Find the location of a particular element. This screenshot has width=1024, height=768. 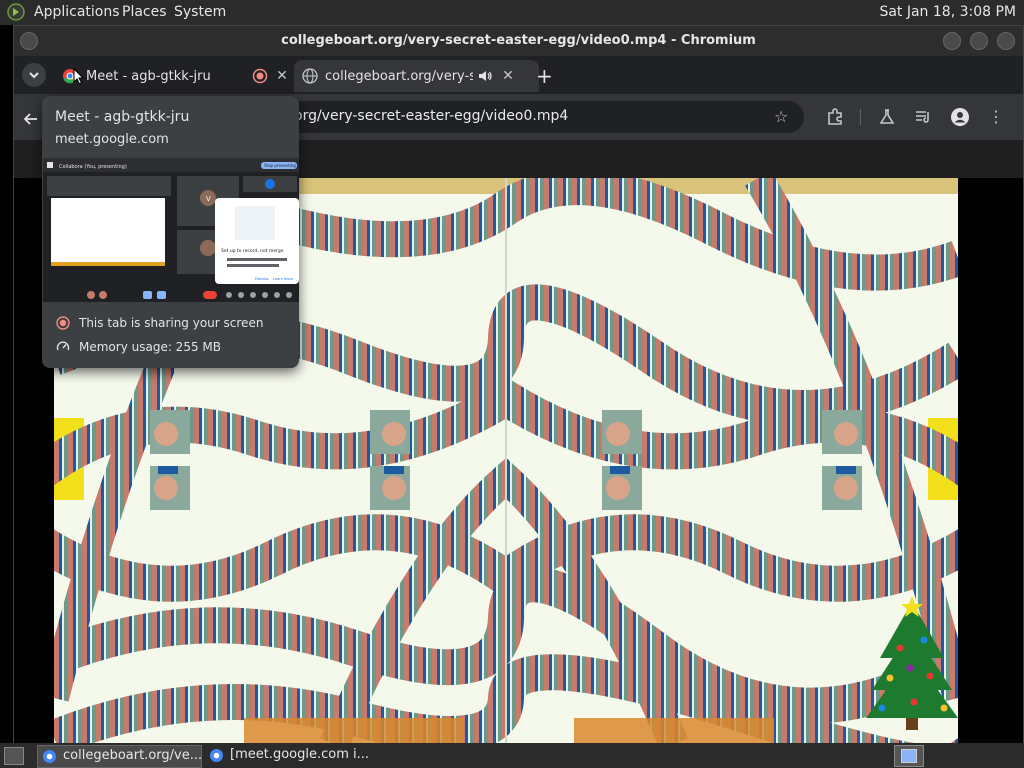

bookmark-star-icon: ☆ is located at coordinates (781, 116).